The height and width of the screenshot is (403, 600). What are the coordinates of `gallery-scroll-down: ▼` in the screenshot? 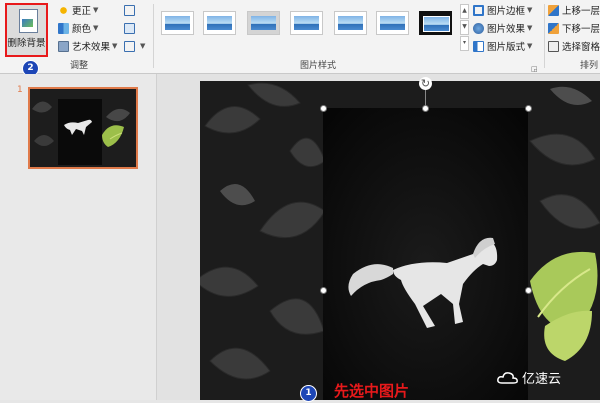 It's located at (464, 27).